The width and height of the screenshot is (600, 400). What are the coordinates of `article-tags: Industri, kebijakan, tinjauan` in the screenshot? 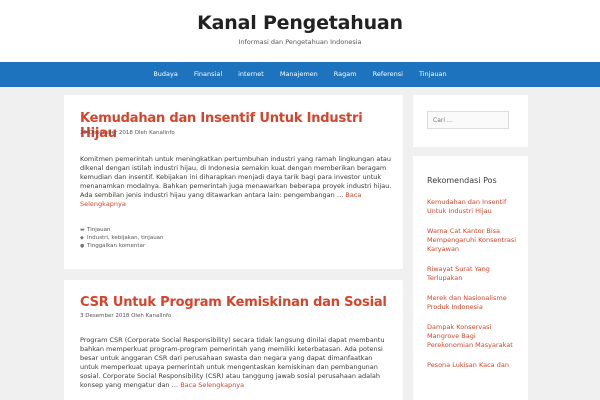 It's located at (125, 238).